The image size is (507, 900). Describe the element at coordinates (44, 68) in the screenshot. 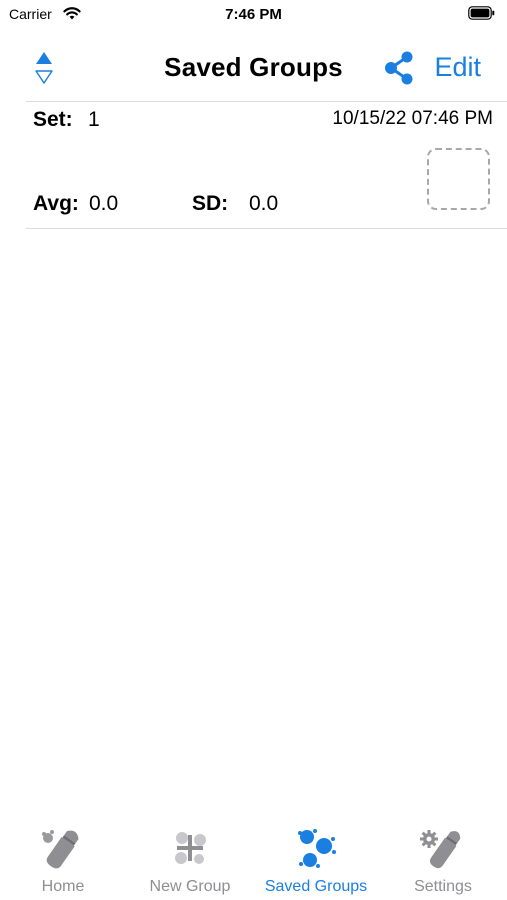

I see `sort-icon` at that location.